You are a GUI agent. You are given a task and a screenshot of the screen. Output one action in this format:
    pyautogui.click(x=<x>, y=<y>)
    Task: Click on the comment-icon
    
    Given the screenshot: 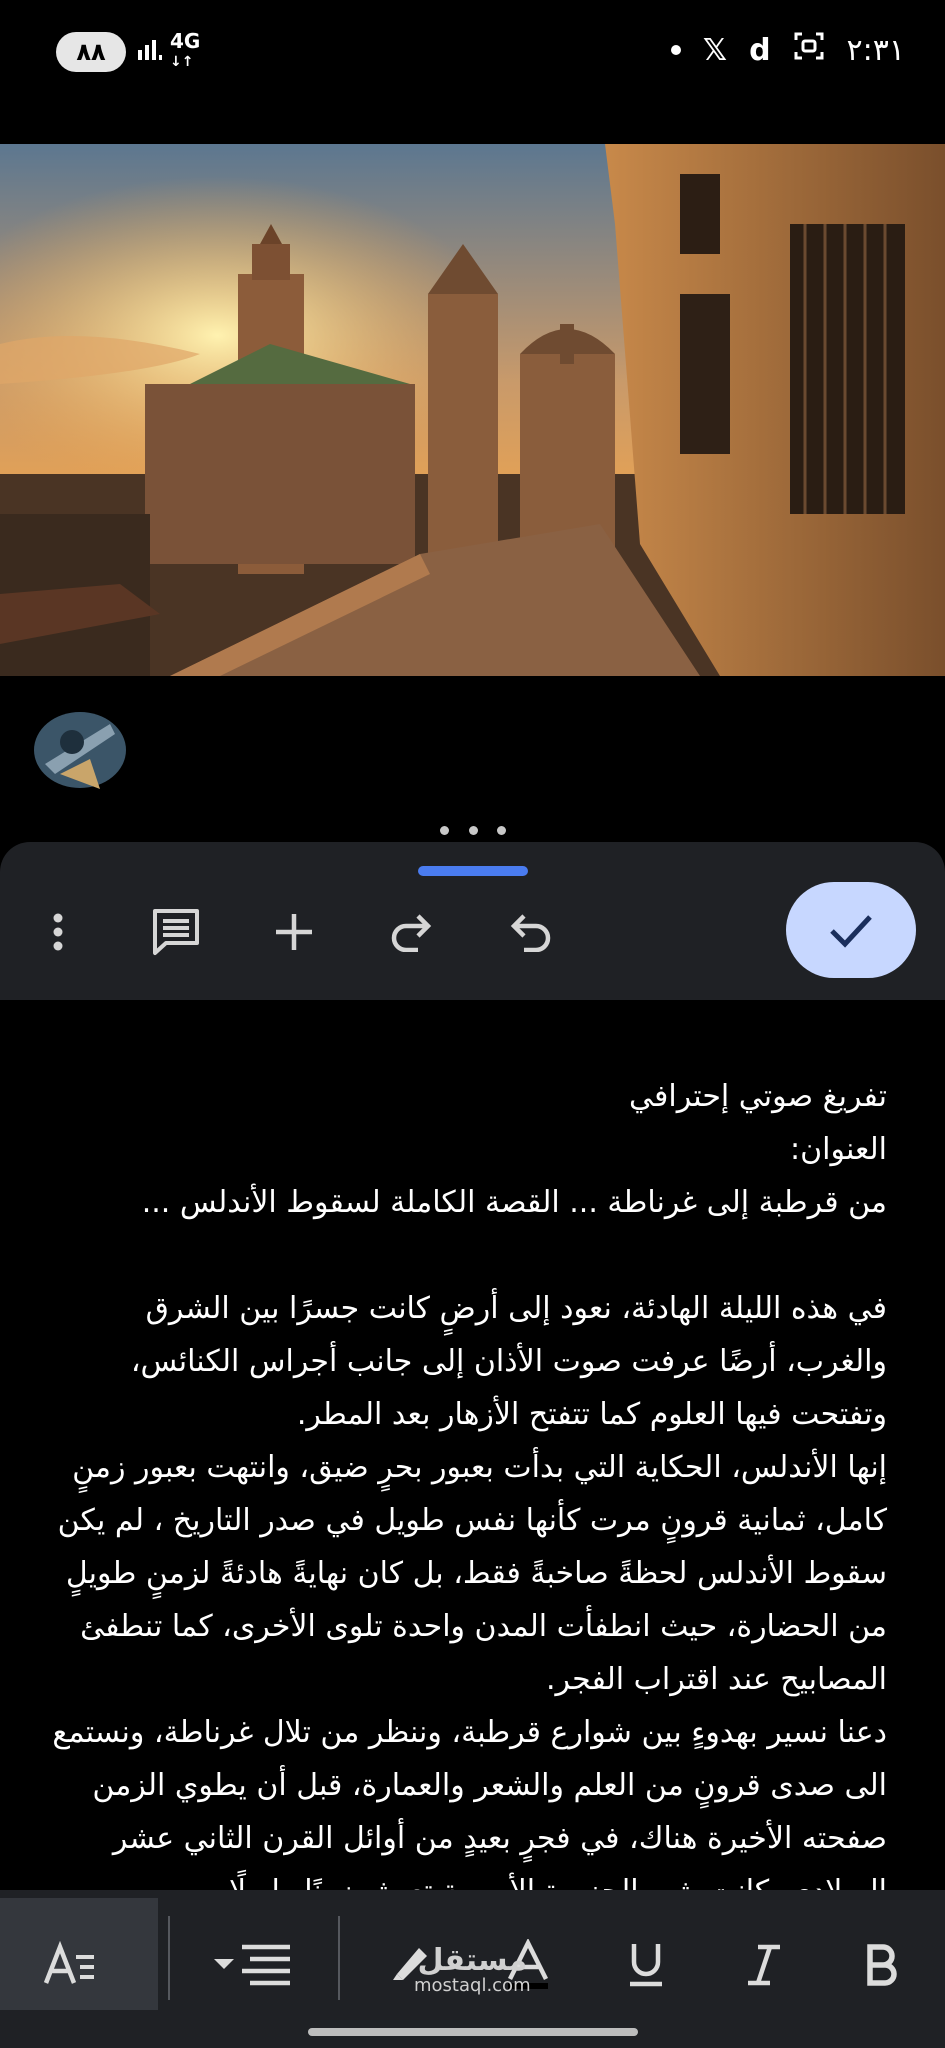 What is the action you would take?
    pyautogui.click(x=176, y=932)
    